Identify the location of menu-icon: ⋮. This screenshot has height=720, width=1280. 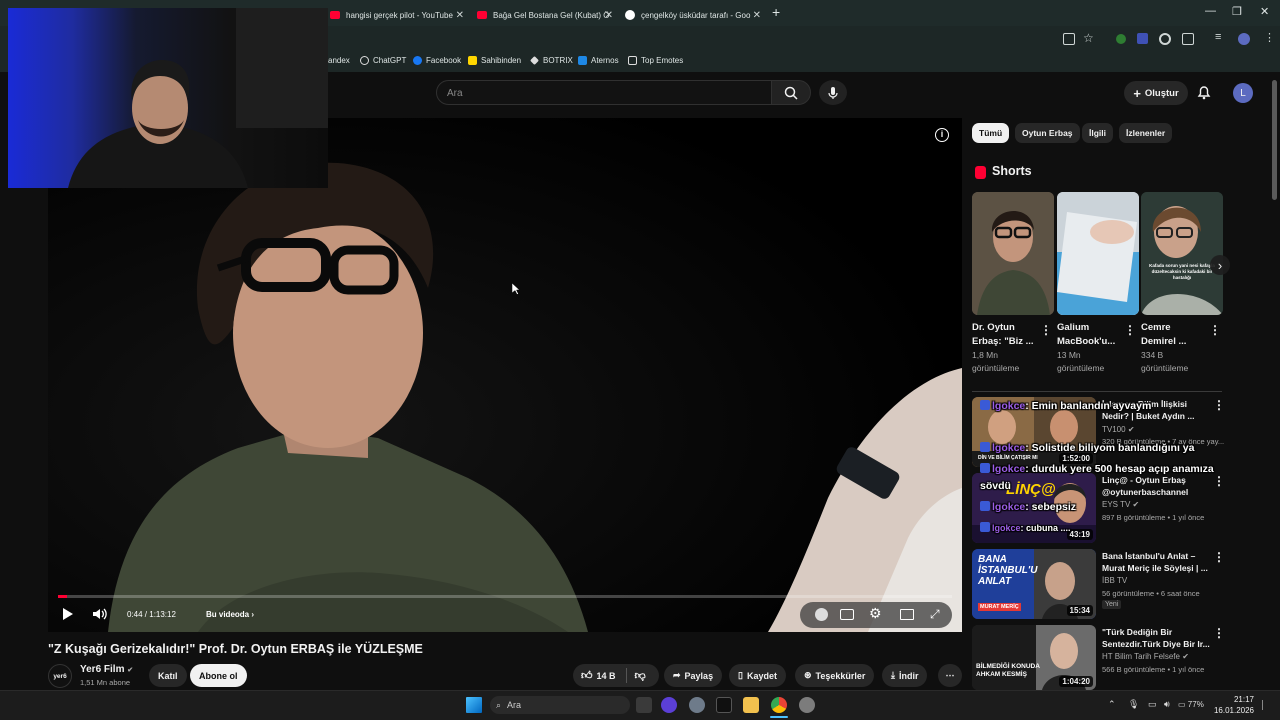
(1269, 37).